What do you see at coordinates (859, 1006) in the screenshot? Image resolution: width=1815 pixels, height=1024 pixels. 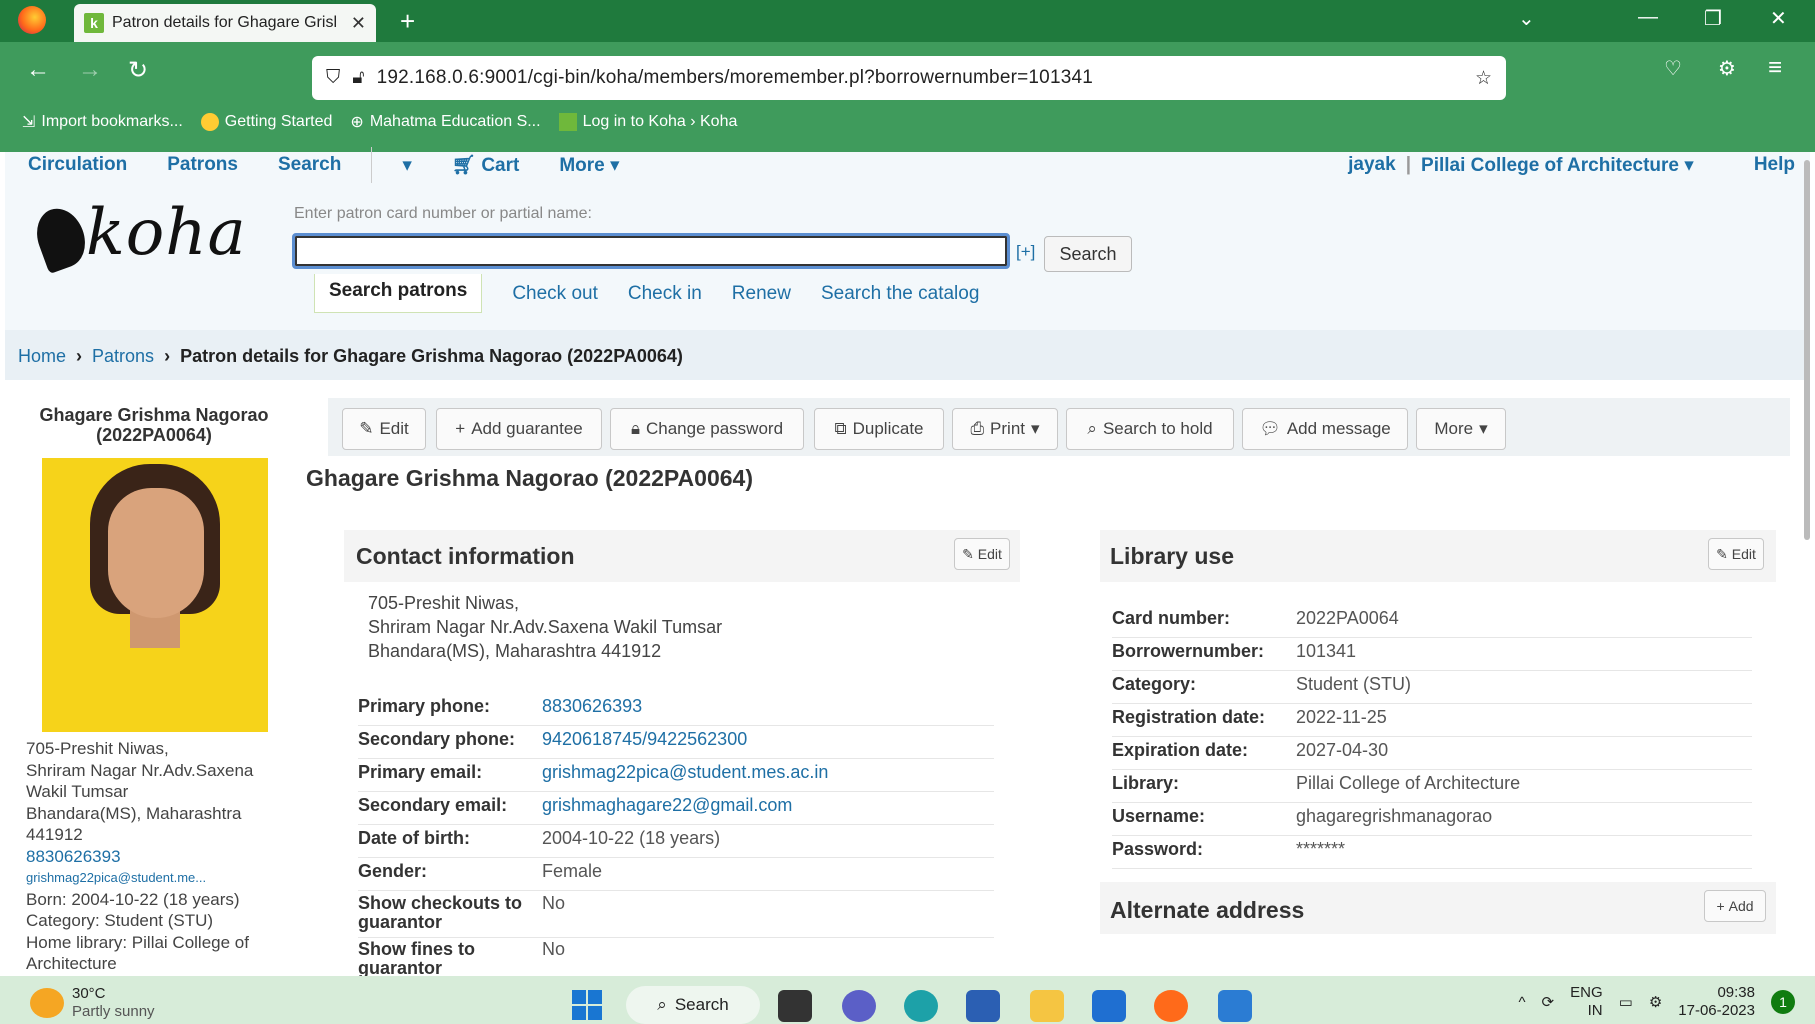 I see `teams-app-icon` at bounding box center [859, 1006].